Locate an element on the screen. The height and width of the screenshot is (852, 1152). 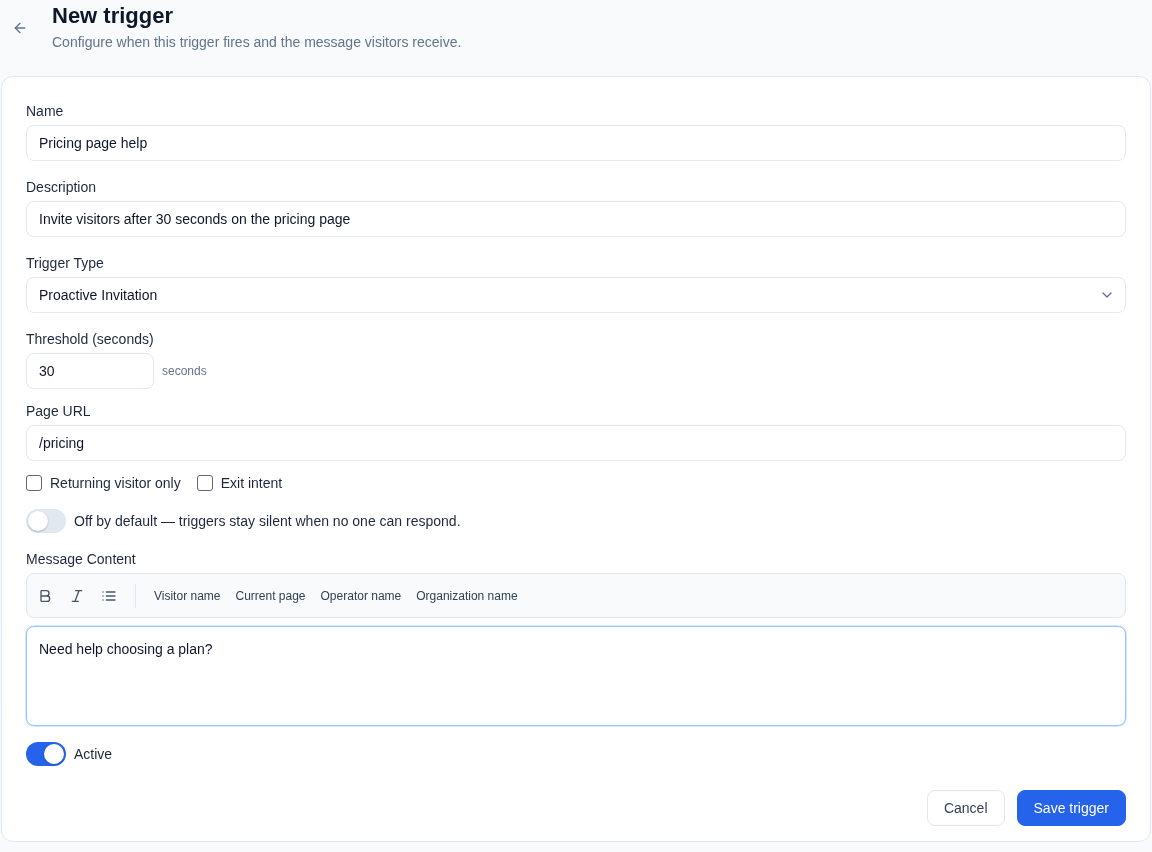
field-label: Message Content is located at coordinates (81, 559).